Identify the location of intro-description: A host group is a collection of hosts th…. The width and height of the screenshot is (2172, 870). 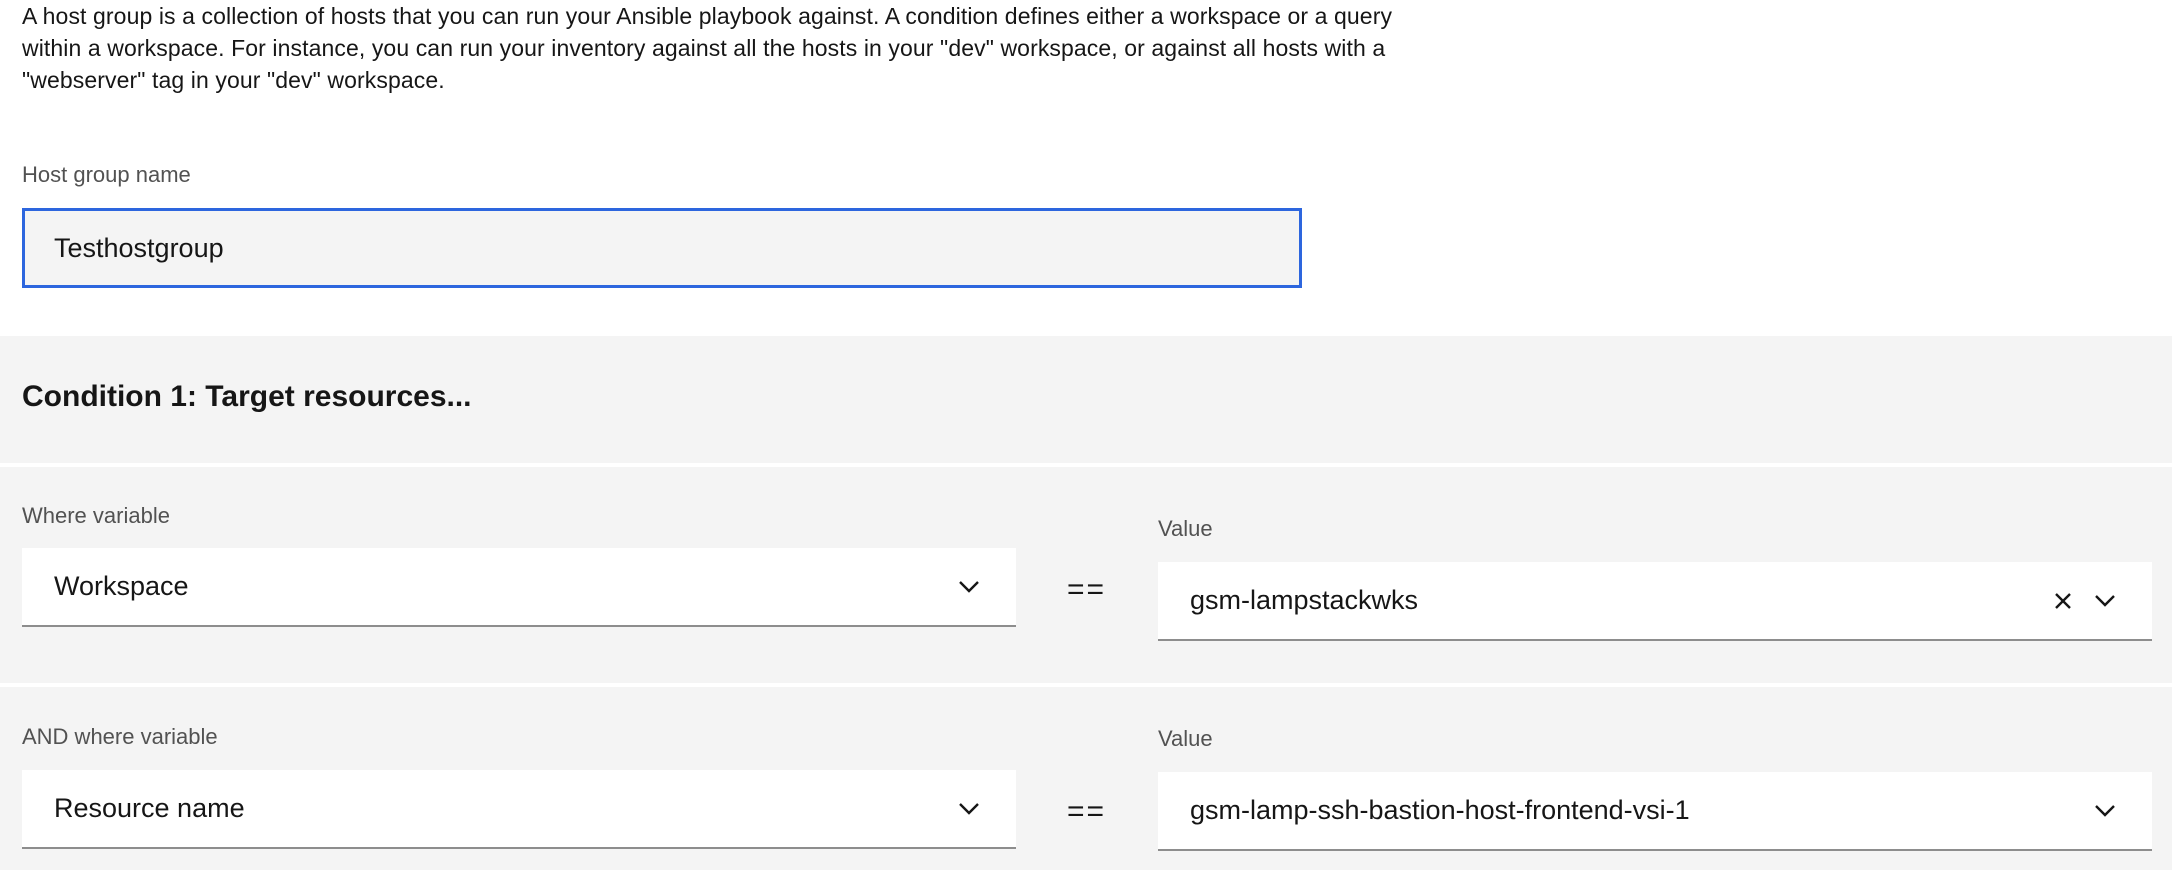
(707, 48).